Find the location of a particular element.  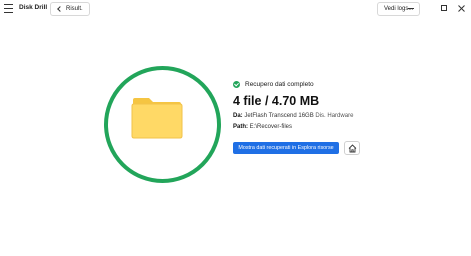

status-row: Recupero dati completo is located at coordinates (273, 84).